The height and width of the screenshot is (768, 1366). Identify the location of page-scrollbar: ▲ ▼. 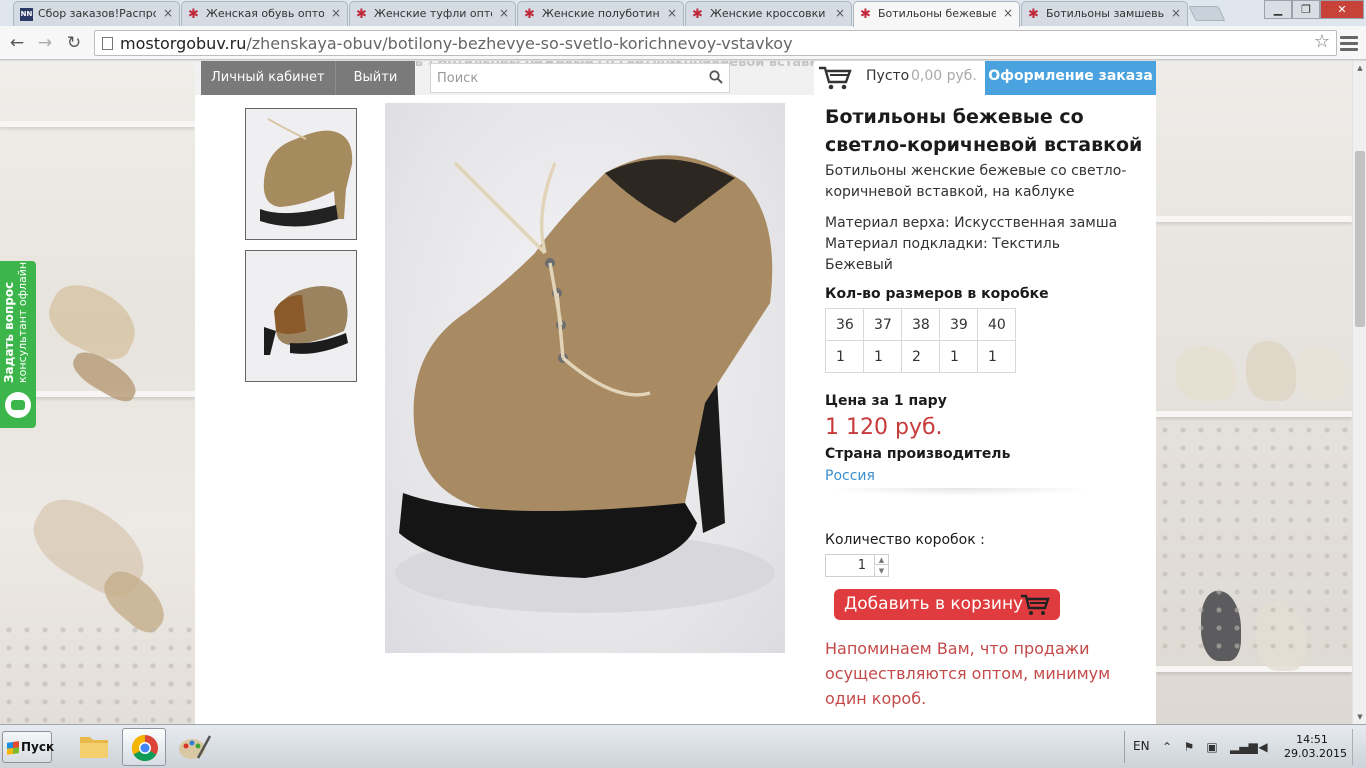
(1359, 392).